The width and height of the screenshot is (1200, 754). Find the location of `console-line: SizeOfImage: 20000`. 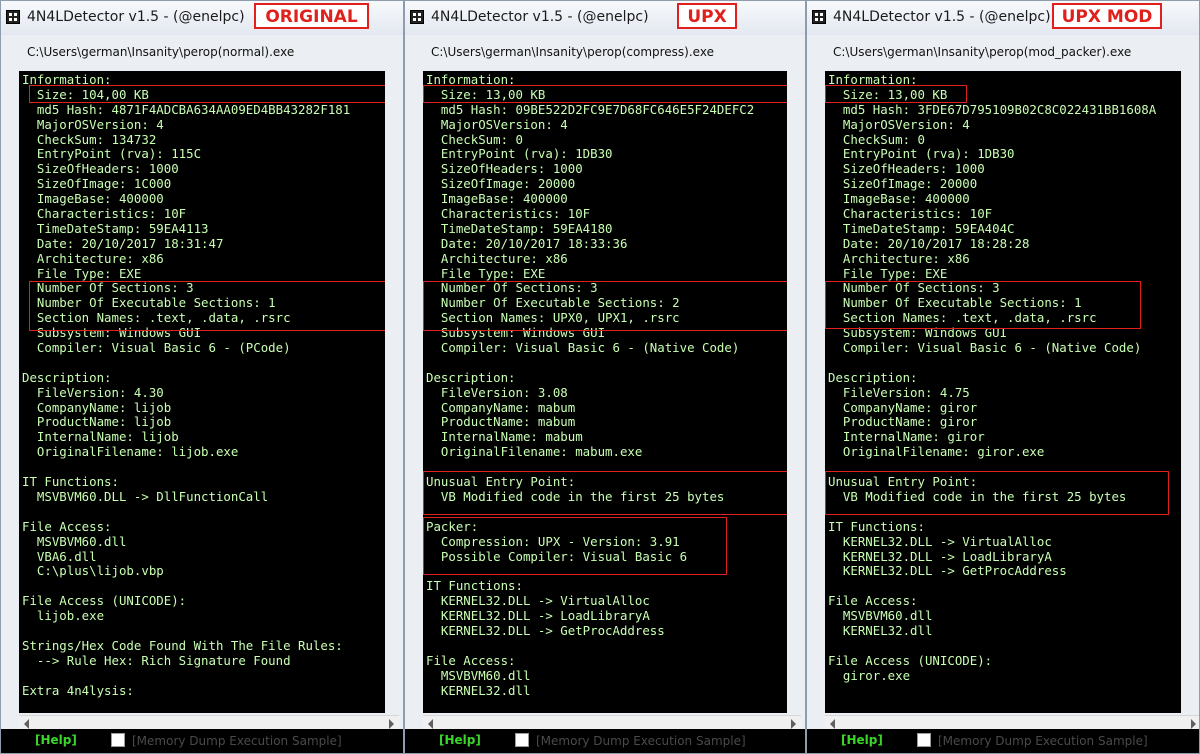

console-line: SizeOfImage: 20000 is located at coordinates (903, 184).